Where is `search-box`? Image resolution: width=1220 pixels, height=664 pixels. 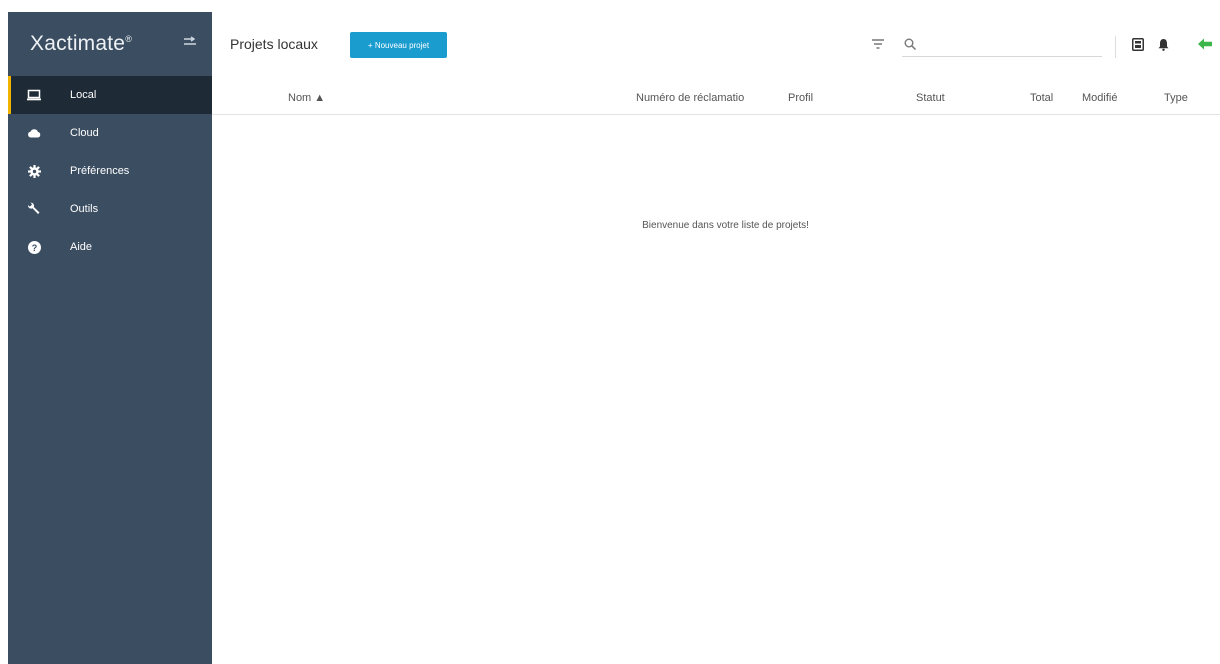
search-box is located at coordinates (1002, 45).